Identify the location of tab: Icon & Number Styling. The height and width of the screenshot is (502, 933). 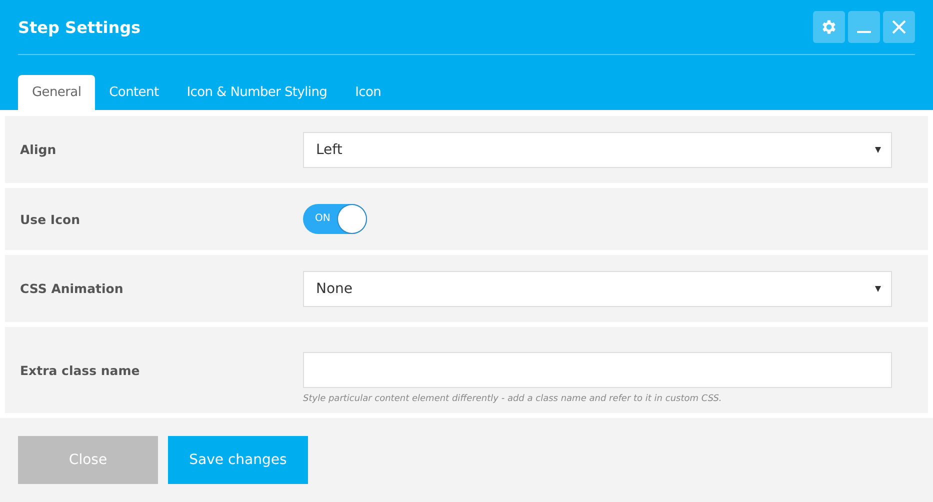
(257, 92).